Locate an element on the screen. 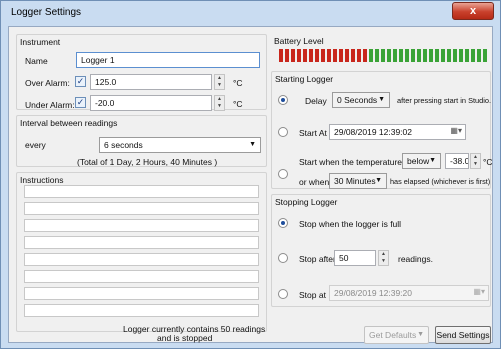 The height and width of the screenshot is (349, 501). stop-at-radio is located at coordinates (283, 294).